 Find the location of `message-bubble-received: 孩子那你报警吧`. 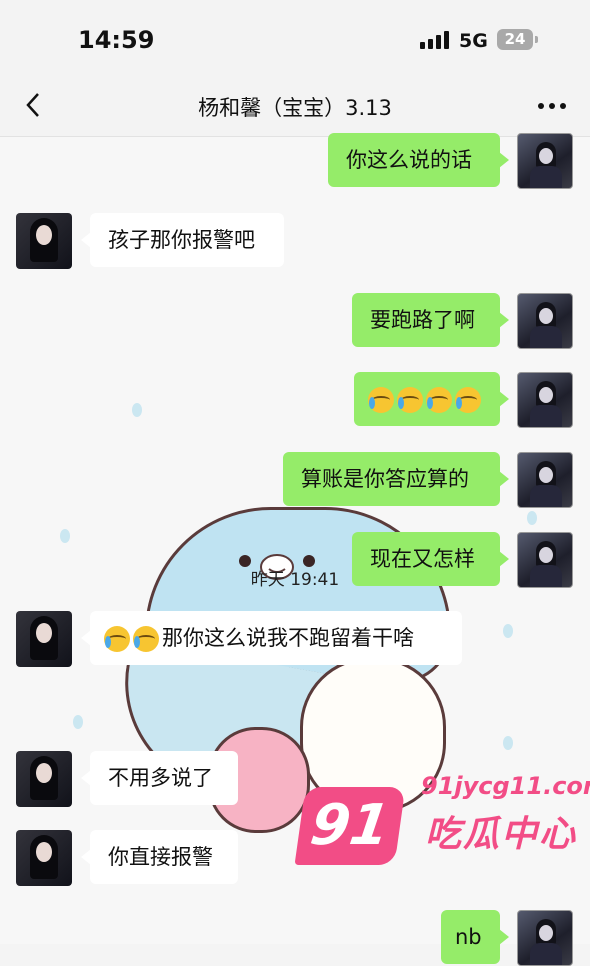

message-bubble-received: 孩子那你报警吧 is located at coordinates (182, 240).